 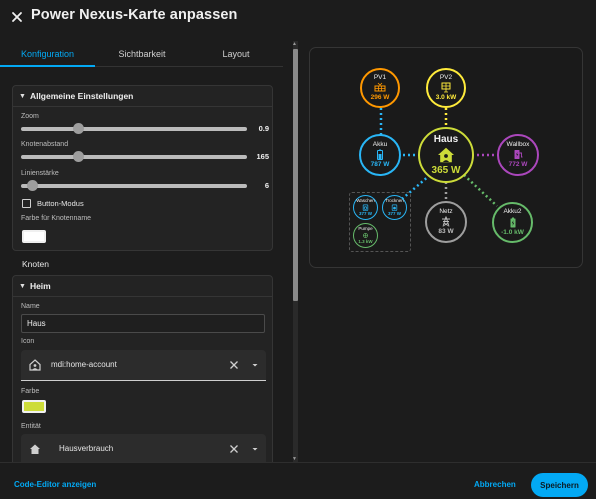 What do you see at coordinates (380, 144) in the screenshot?
I see `node-akku-name: Akku` at bounding box center [380, 144].